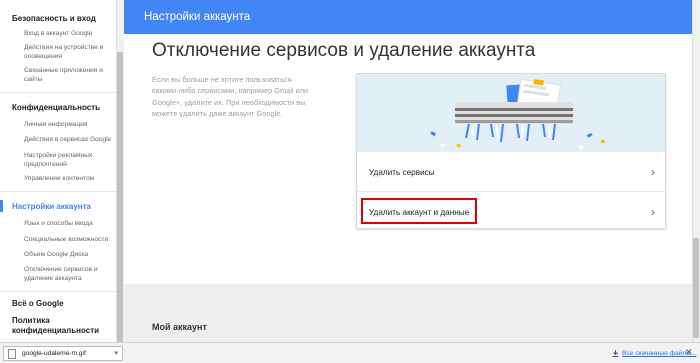  What do you see at coordinates (518, 114) in the screenshot?
I see `shredder-icon` at bounding box center [518, 114].